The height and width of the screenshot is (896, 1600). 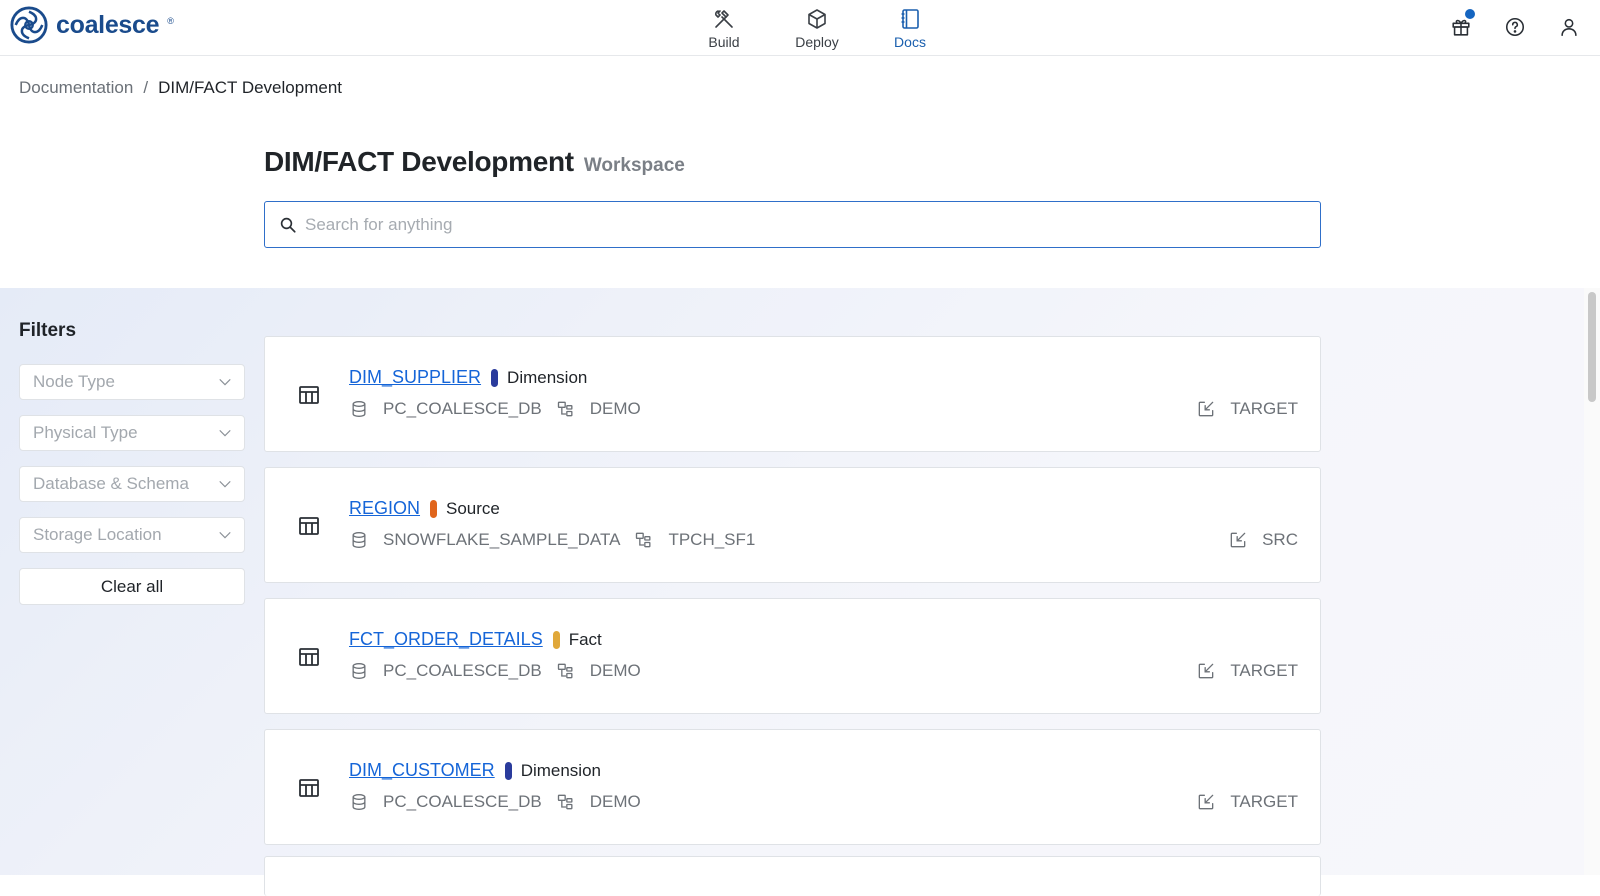 I want to click on node-title-row: DIM_SUPPLIER Dimension, so click(x=468, y=377).